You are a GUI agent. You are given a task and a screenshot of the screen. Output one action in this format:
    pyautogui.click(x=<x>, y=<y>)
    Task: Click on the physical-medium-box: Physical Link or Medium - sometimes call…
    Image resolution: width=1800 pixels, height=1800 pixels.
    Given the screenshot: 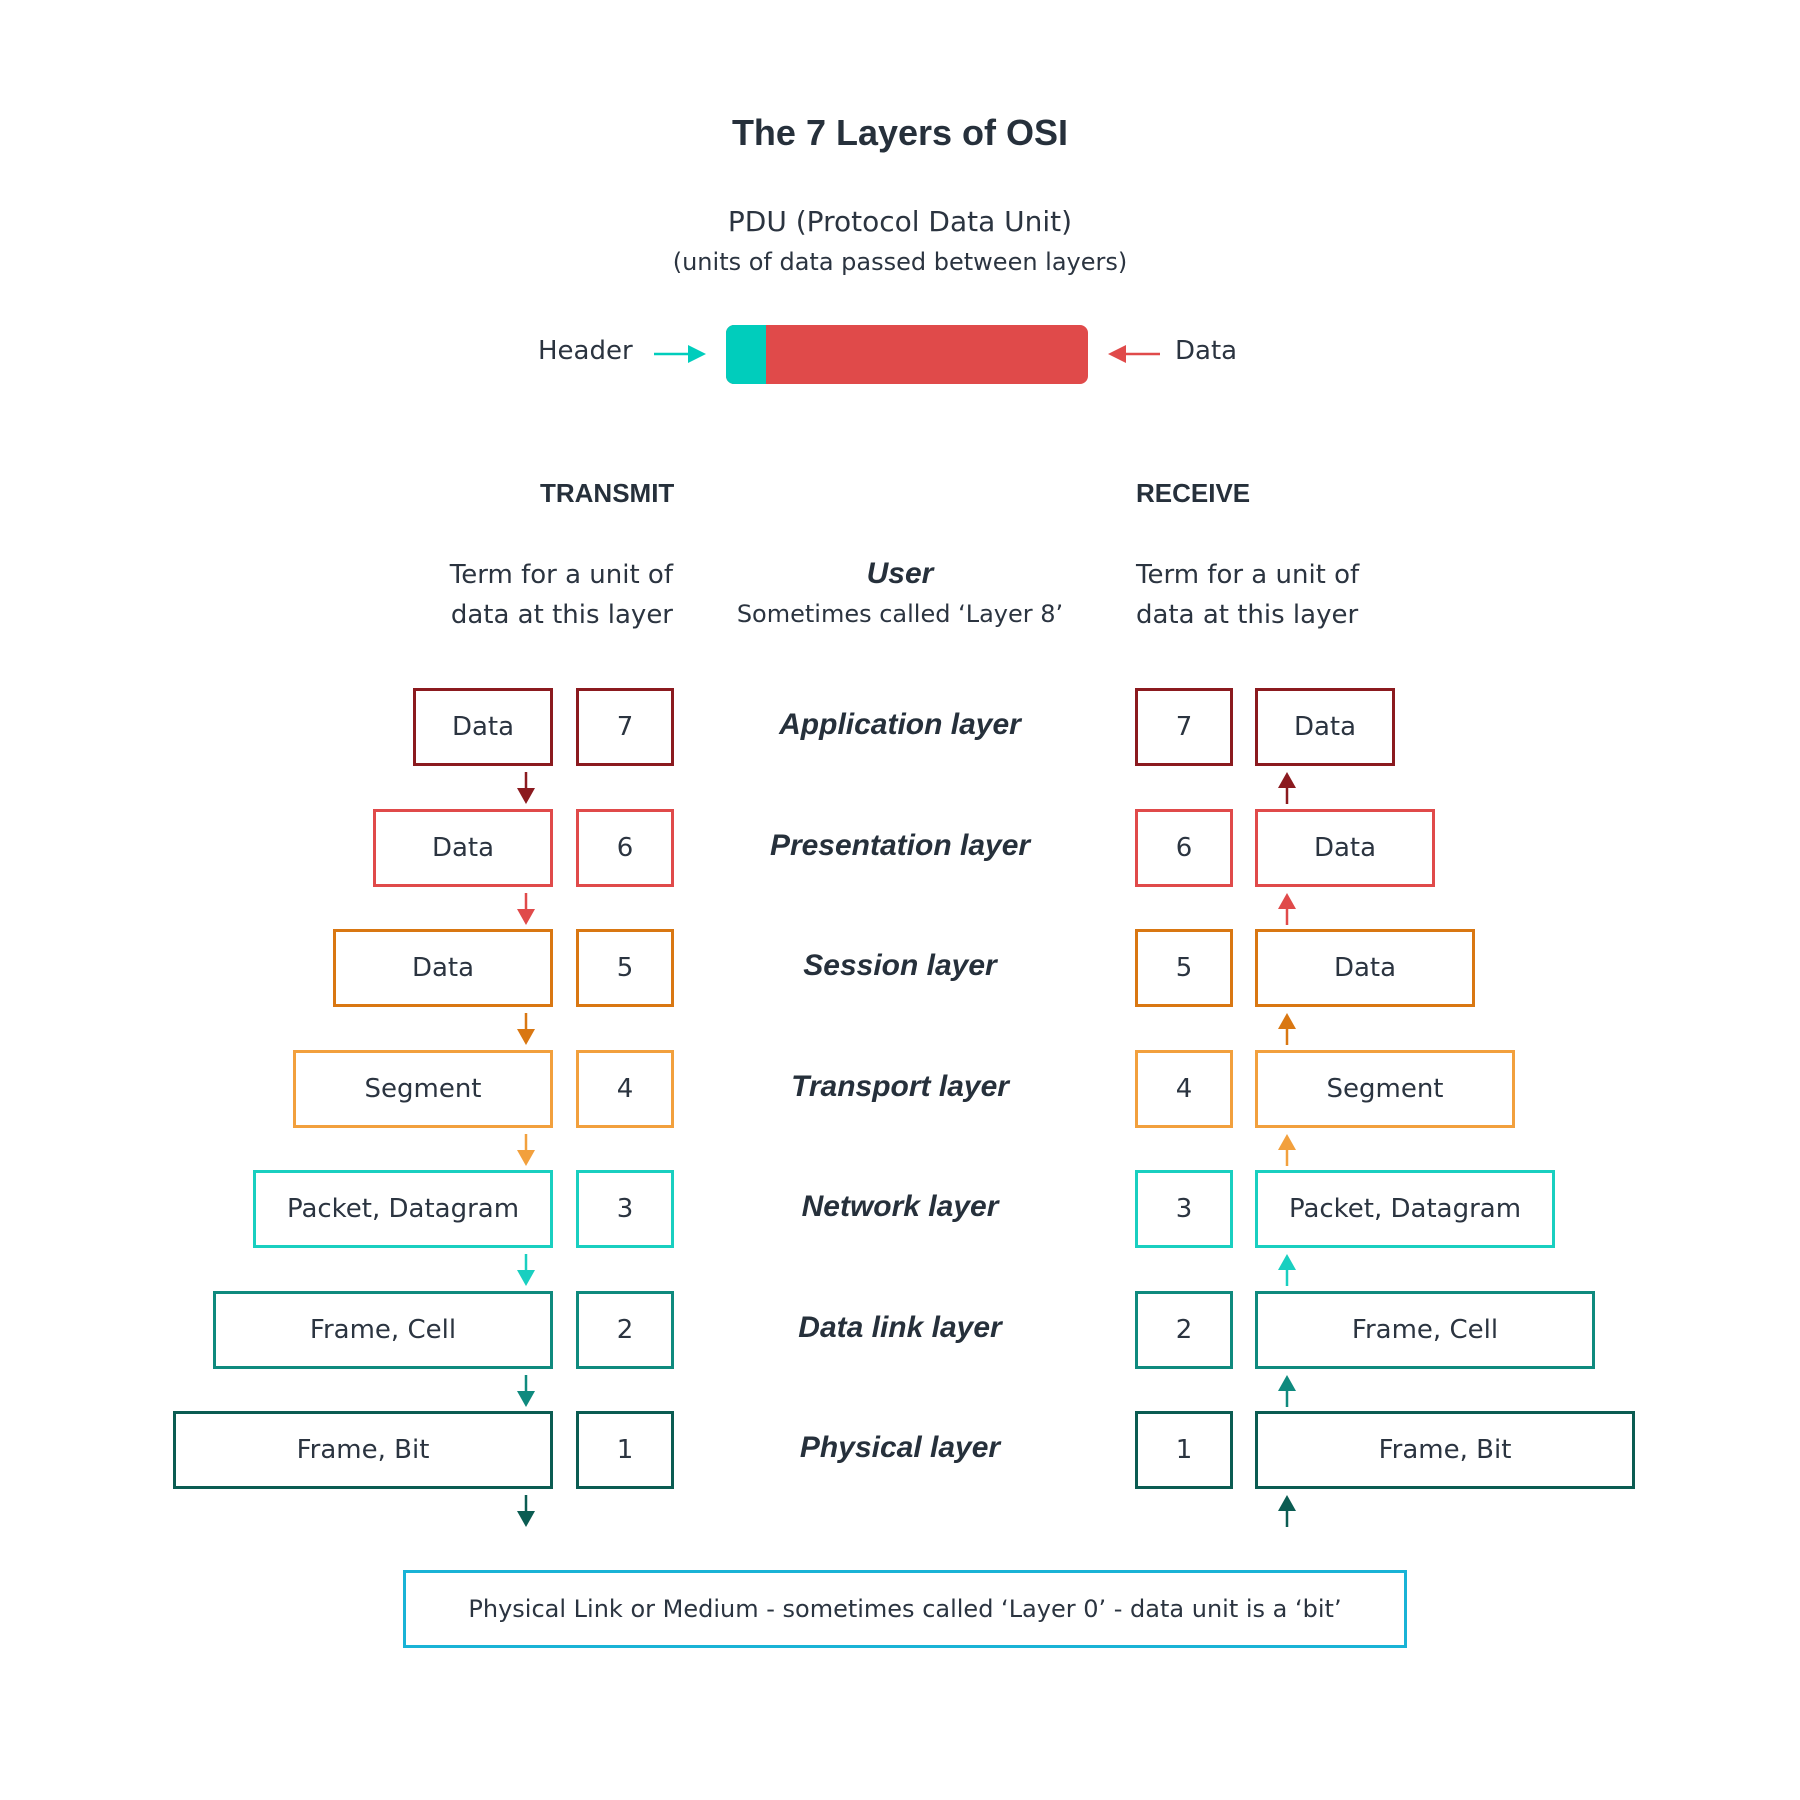 What is the action you would take?
    pyautogui.click(x=905, y=1609)
    